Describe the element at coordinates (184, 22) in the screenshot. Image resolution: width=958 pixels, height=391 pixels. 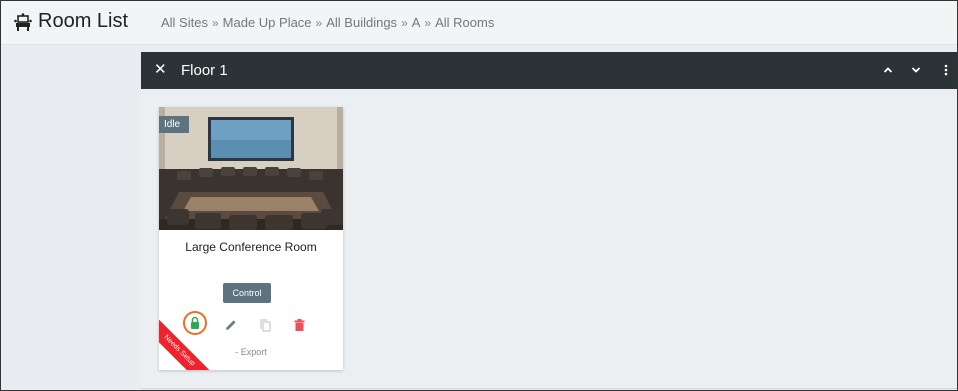
I see `breadcrumb-all-sites: All Sites` at that location.